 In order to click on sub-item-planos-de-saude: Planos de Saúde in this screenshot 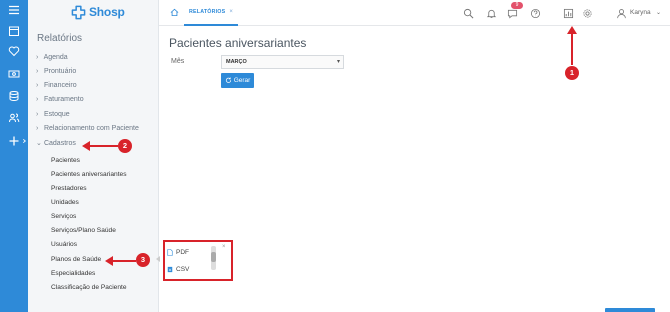, I will do `click(76, 259)`.